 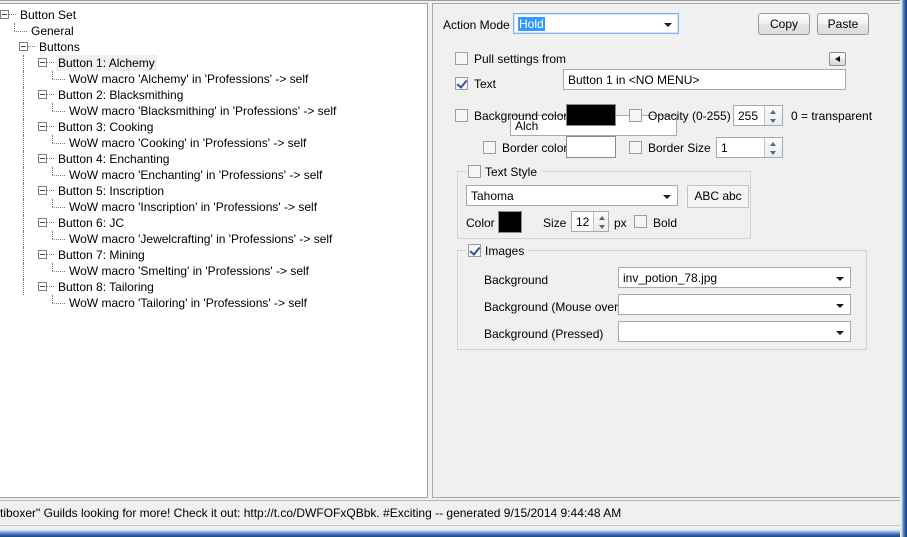 I want to click on bold-checkbox, so click(x=640, y=221).